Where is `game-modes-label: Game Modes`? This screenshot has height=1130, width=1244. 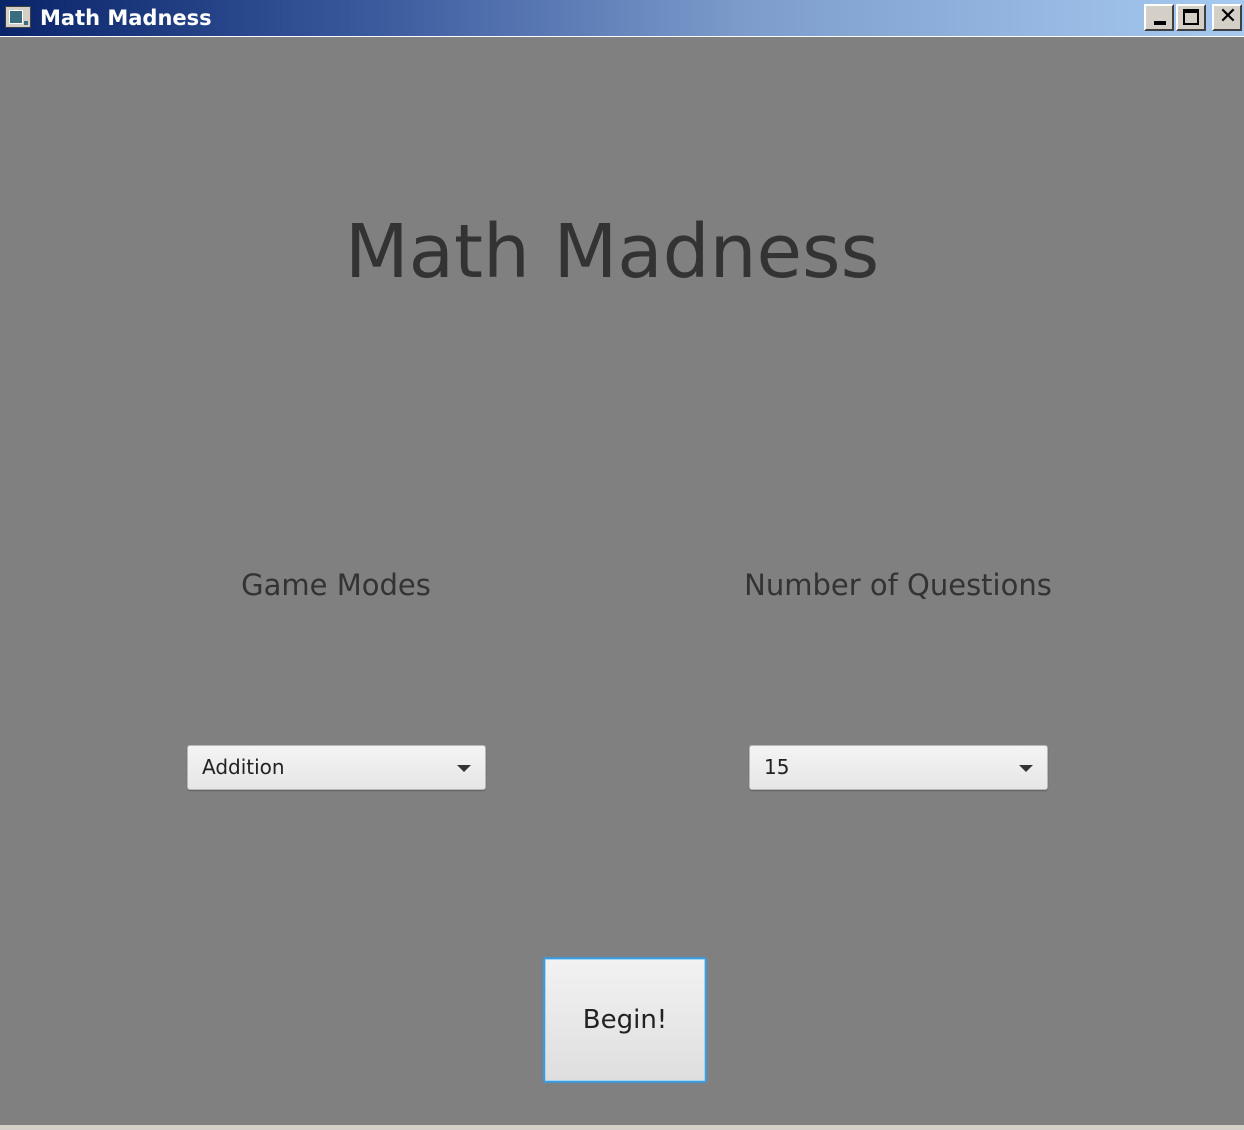 game-modes-label: Game Modes is located at coordinates (336, 585).